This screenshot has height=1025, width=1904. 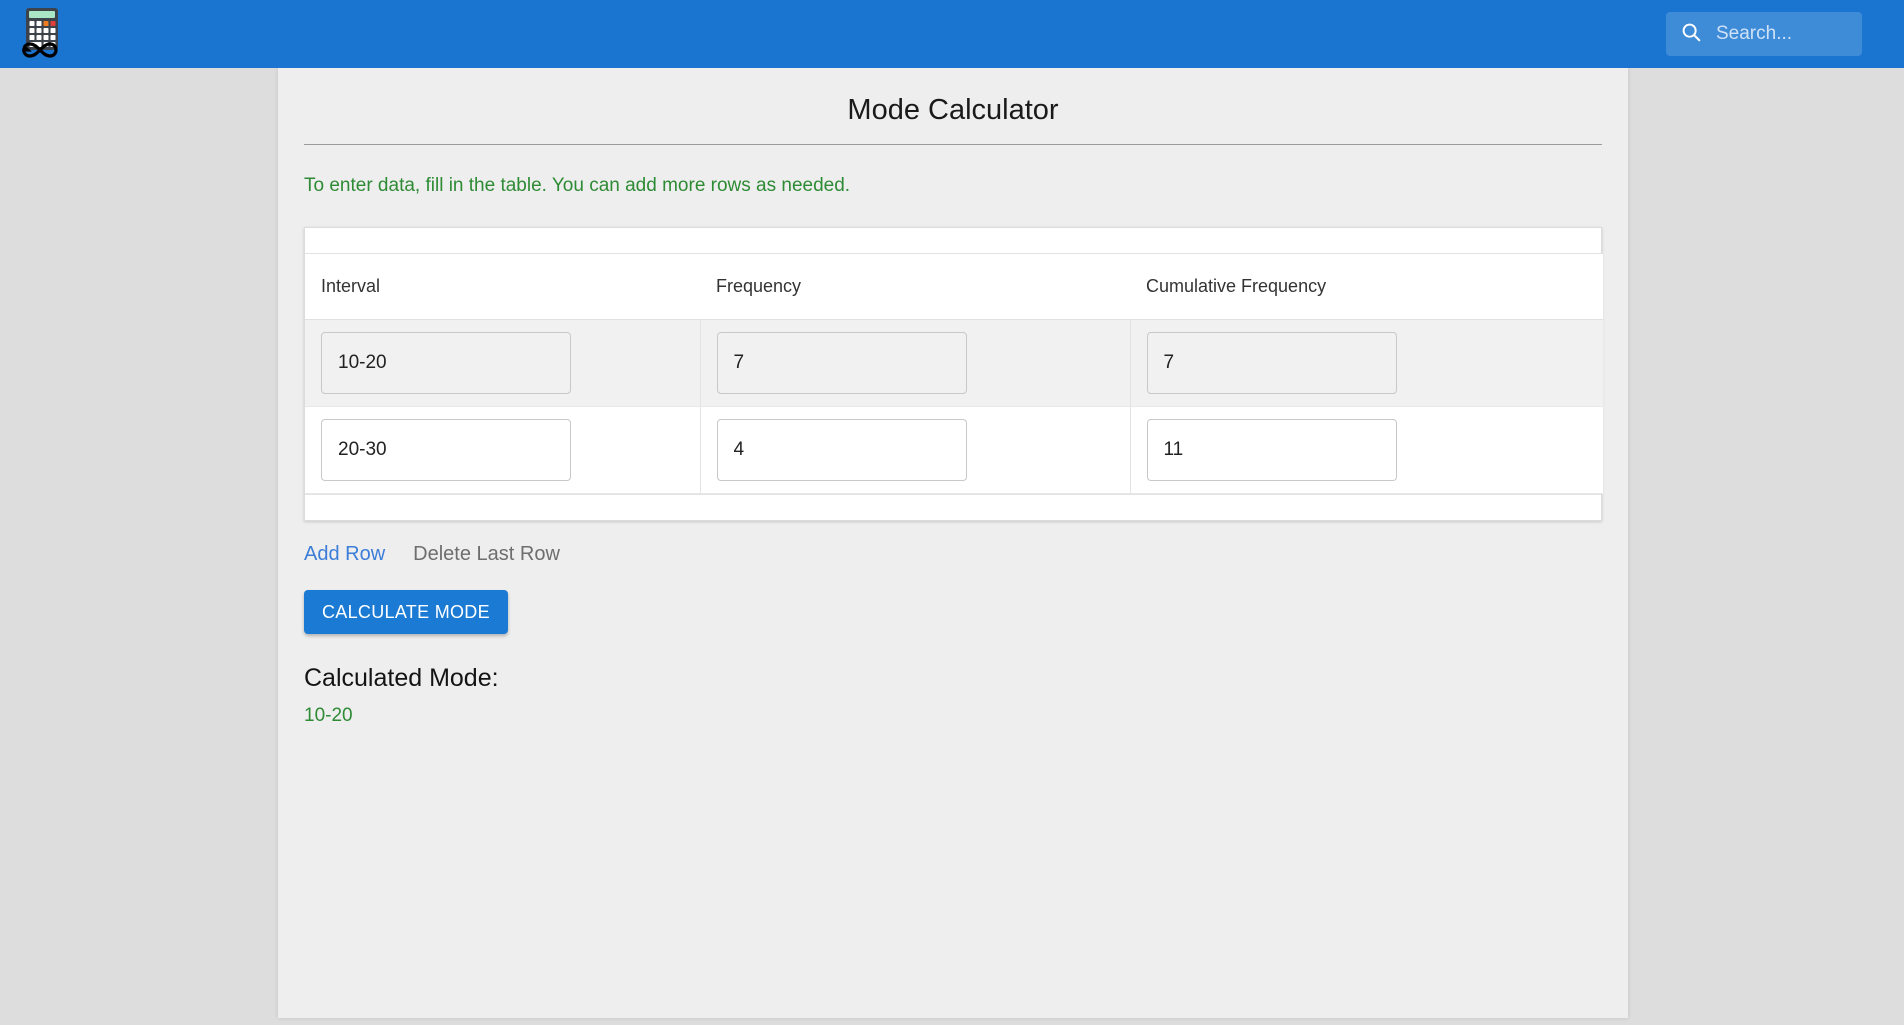 What do you see at coordinates (328, 715) in the screenshot?
I see `result-value: 10-20` at bounding box center [328, 715].